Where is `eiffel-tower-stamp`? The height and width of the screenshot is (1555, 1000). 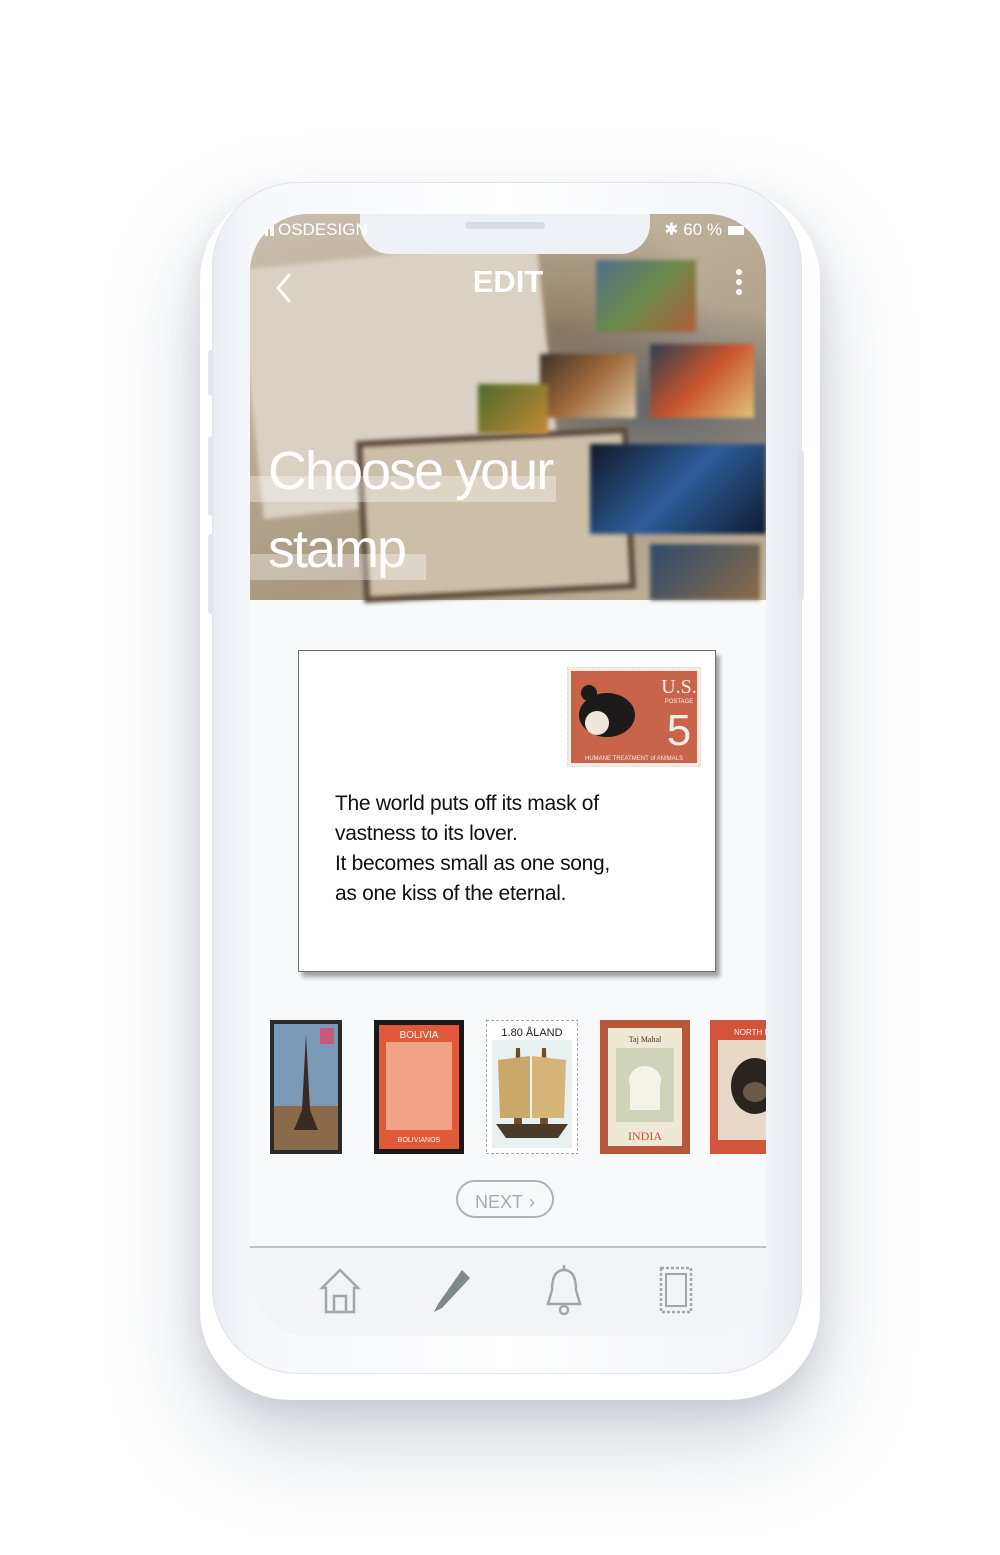 eiffel-tower-stamp is located at coordinates (306, 1087).